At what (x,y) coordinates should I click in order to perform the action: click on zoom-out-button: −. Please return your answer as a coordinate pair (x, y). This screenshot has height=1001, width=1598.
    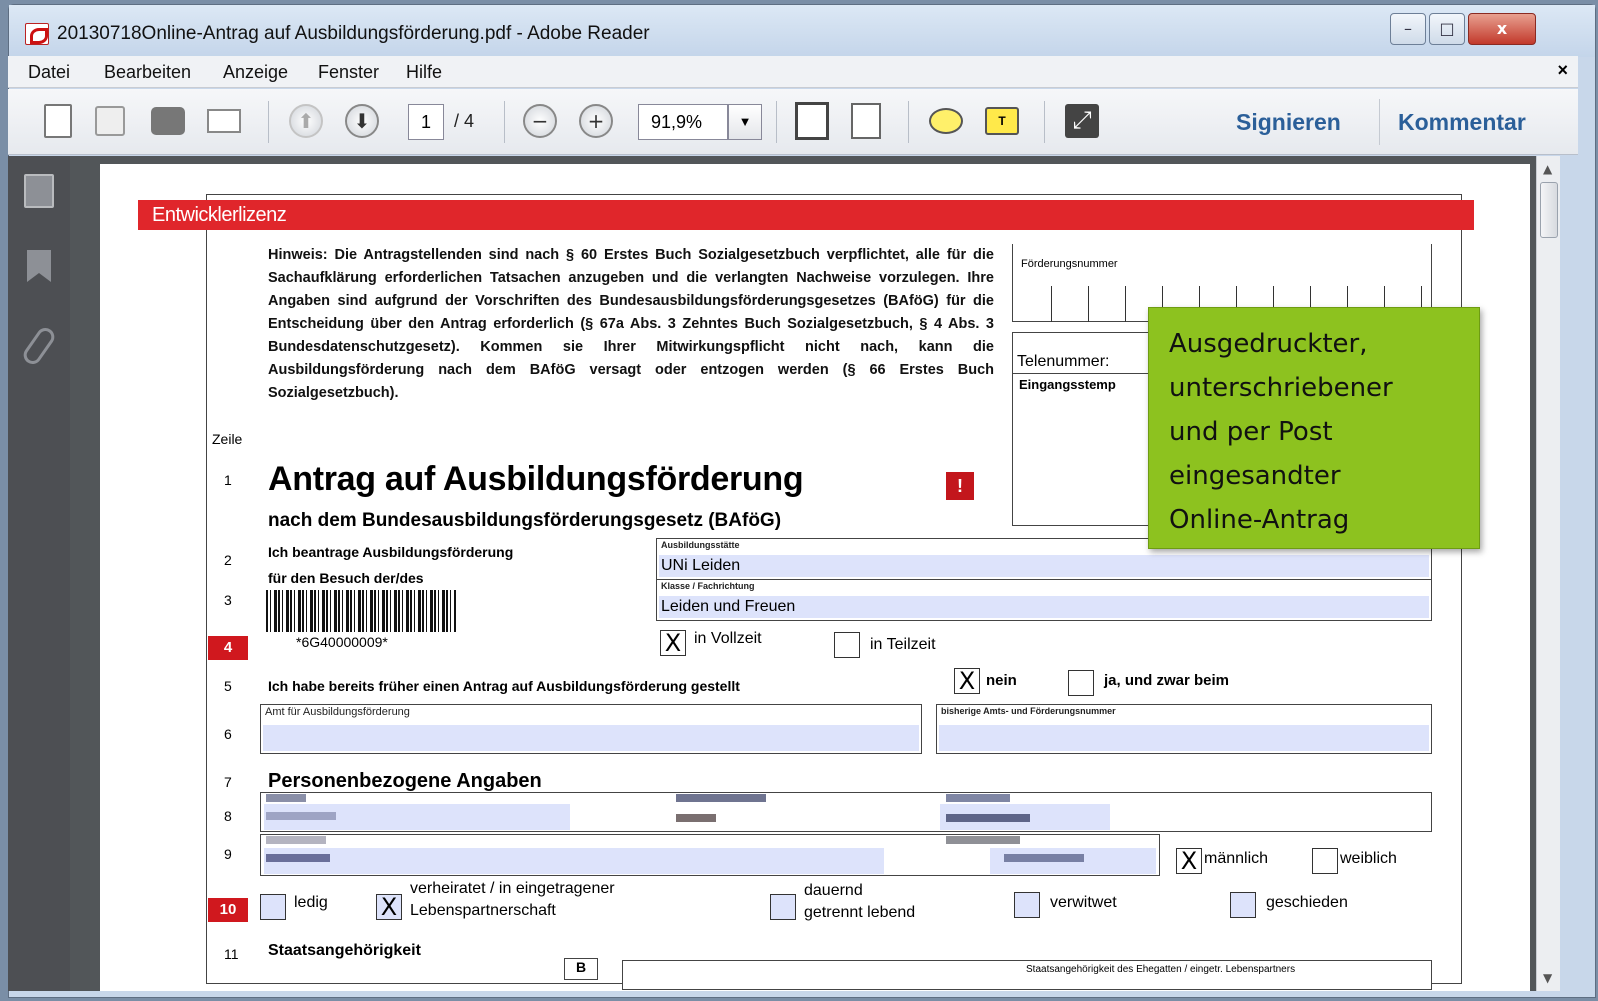
    Looking at the image, I should click on (540, 121).